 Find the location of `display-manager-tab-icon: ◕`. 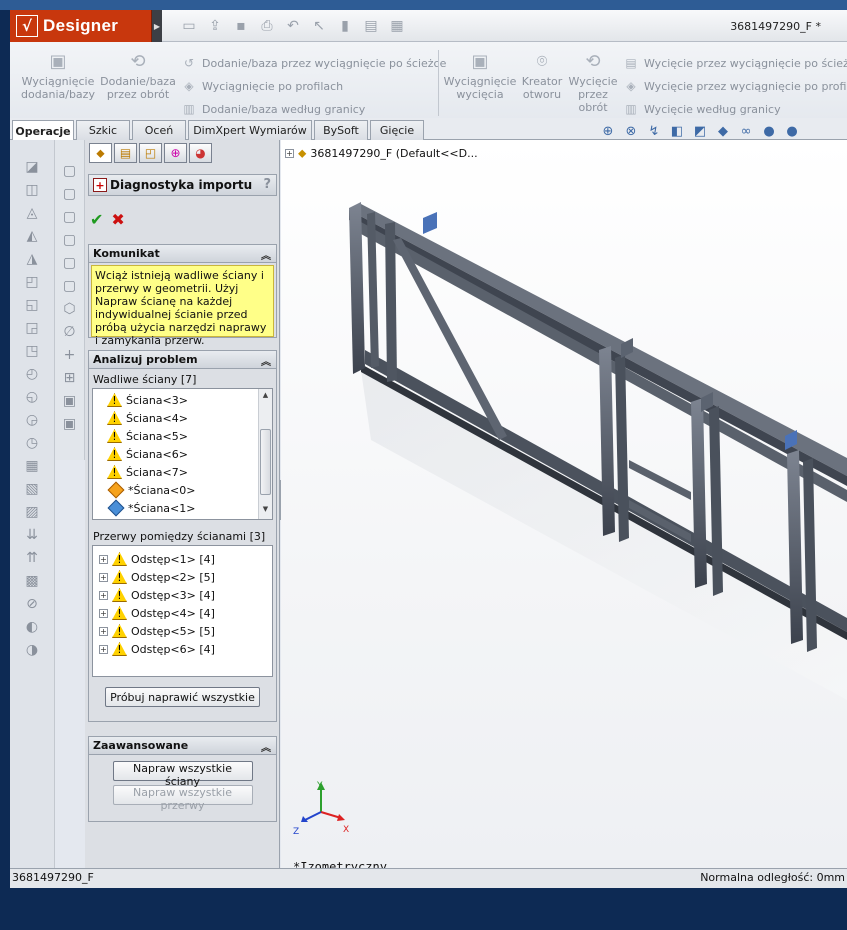

display-manager-tab-icon: ◕ is located at coordinates (200, 153).